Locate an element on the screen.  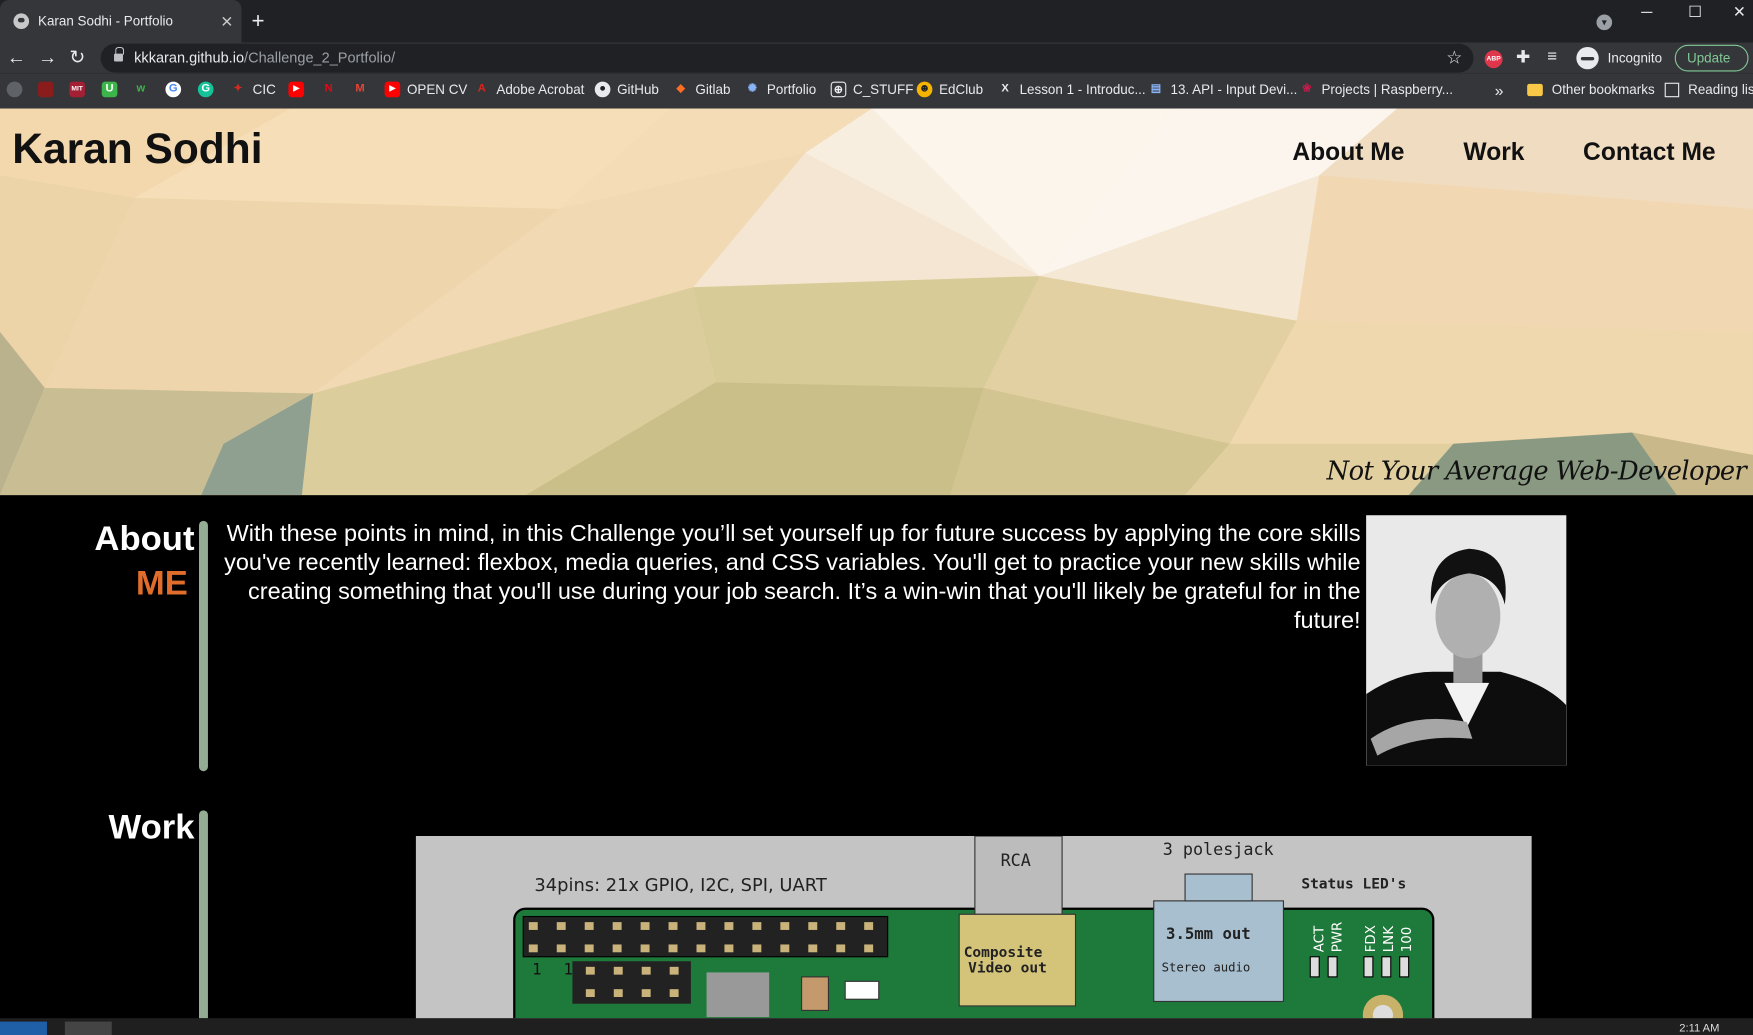
maximize-icon: ☐ is located at coordinates (1695, 11).